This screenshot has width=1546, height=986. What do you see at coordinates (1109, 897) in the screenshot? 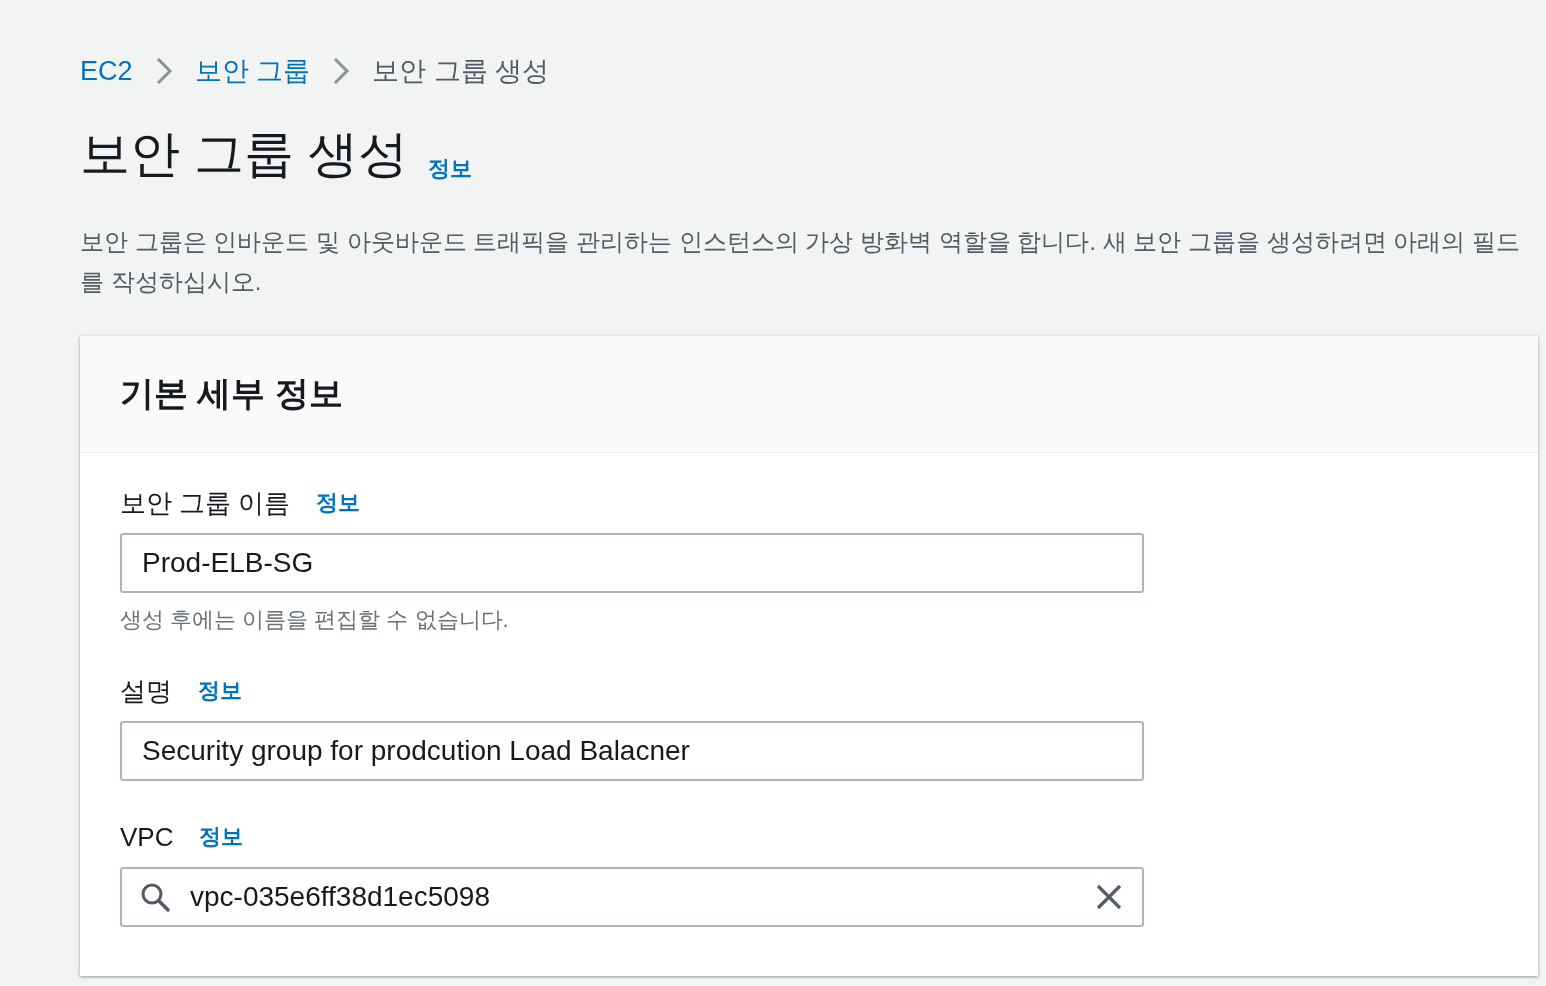
I see `clear-icon` at bounding box center [1109, 897].